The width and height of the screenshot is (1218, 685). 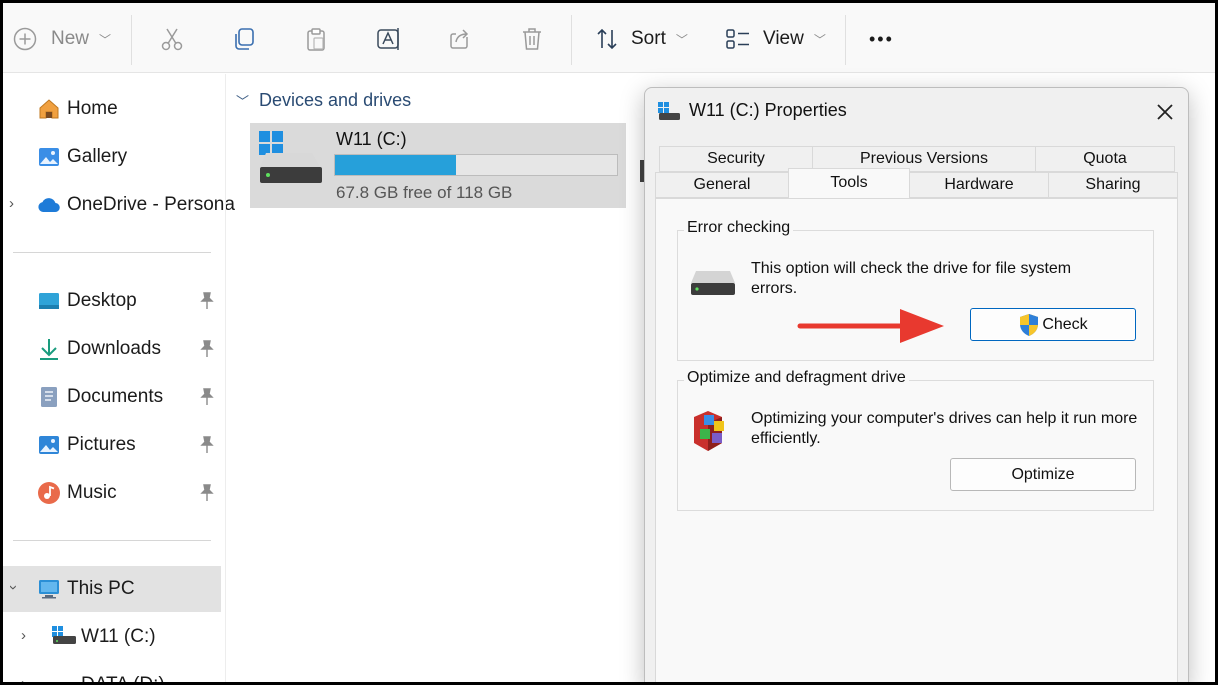 I want to click on desktop-icon, so click(x=49, y=301).